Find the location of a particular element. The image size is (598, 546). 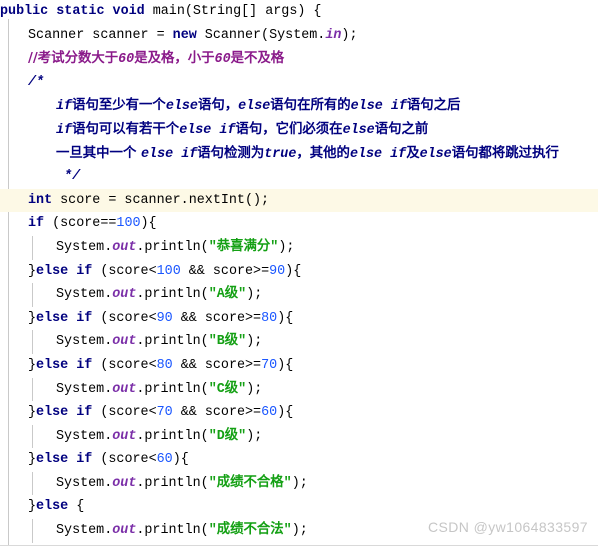

code-line-10: if (score==100){ is located at coordinates (299, 224).